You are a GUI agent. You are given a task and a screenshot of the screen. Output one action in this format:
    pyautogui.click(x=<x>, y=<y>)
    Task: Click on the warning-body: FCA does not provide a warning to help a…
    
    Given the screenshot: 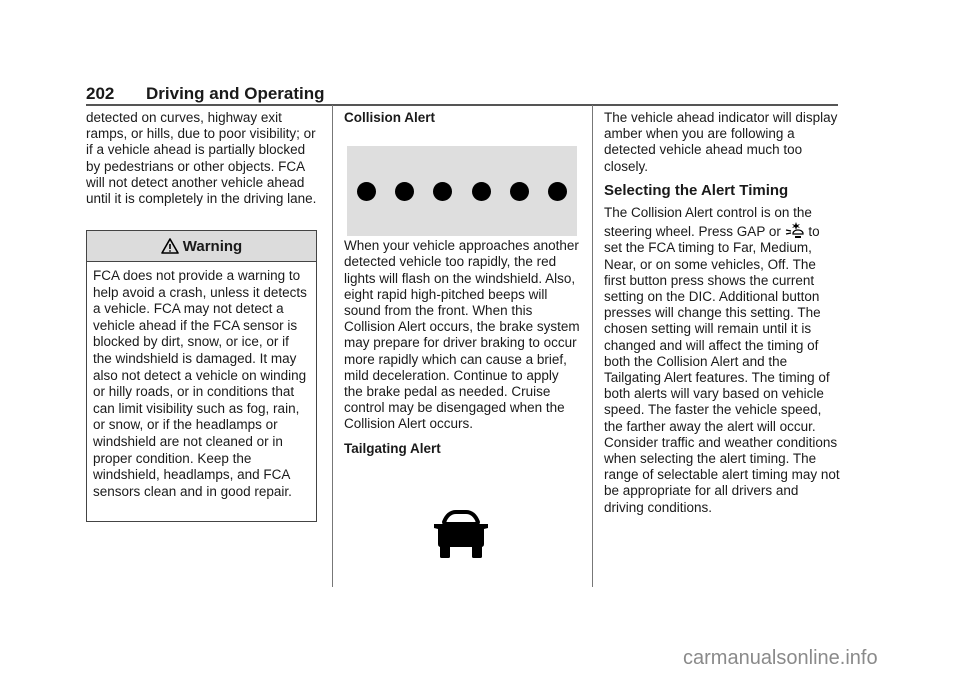 What is the action you would take?
    pyautogui.click(x=200, y=383)
    